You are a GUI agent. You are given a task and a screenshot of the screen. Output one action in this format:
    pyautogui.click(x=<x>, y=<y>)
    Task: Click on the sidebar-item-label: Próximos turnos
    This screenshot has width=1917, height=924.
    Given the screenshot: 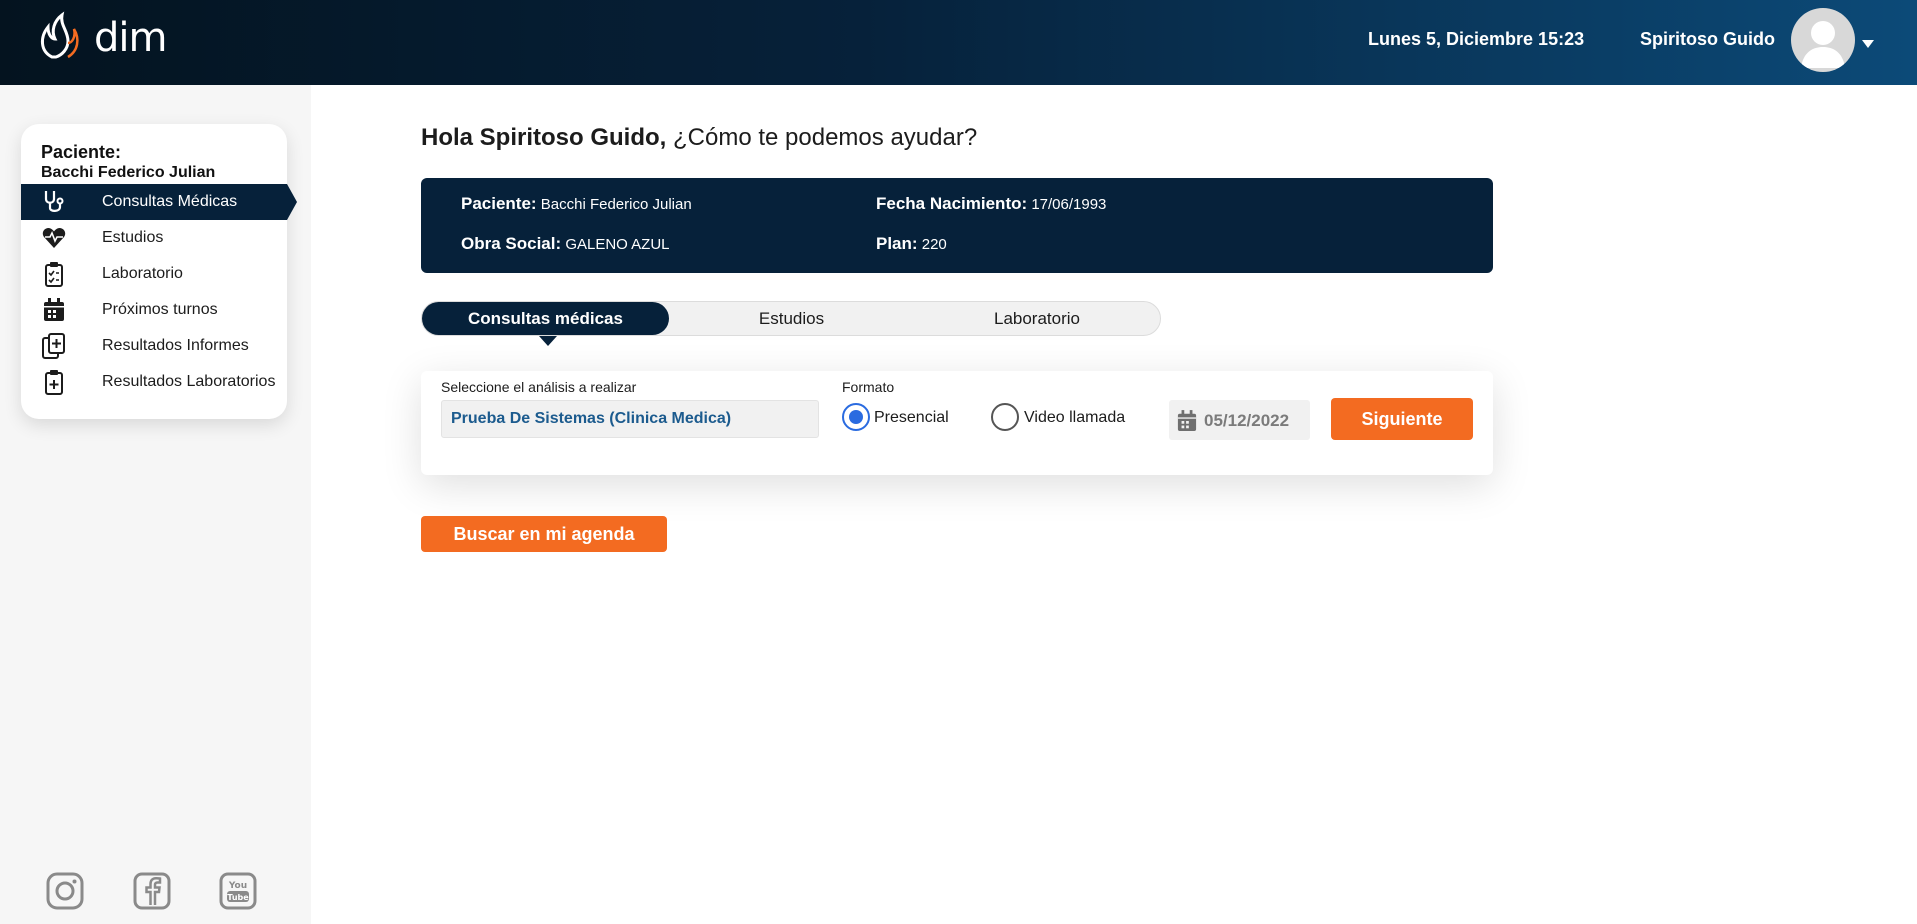 What is the action you would take?
    pyautogui.click(x=160, y=309)
    